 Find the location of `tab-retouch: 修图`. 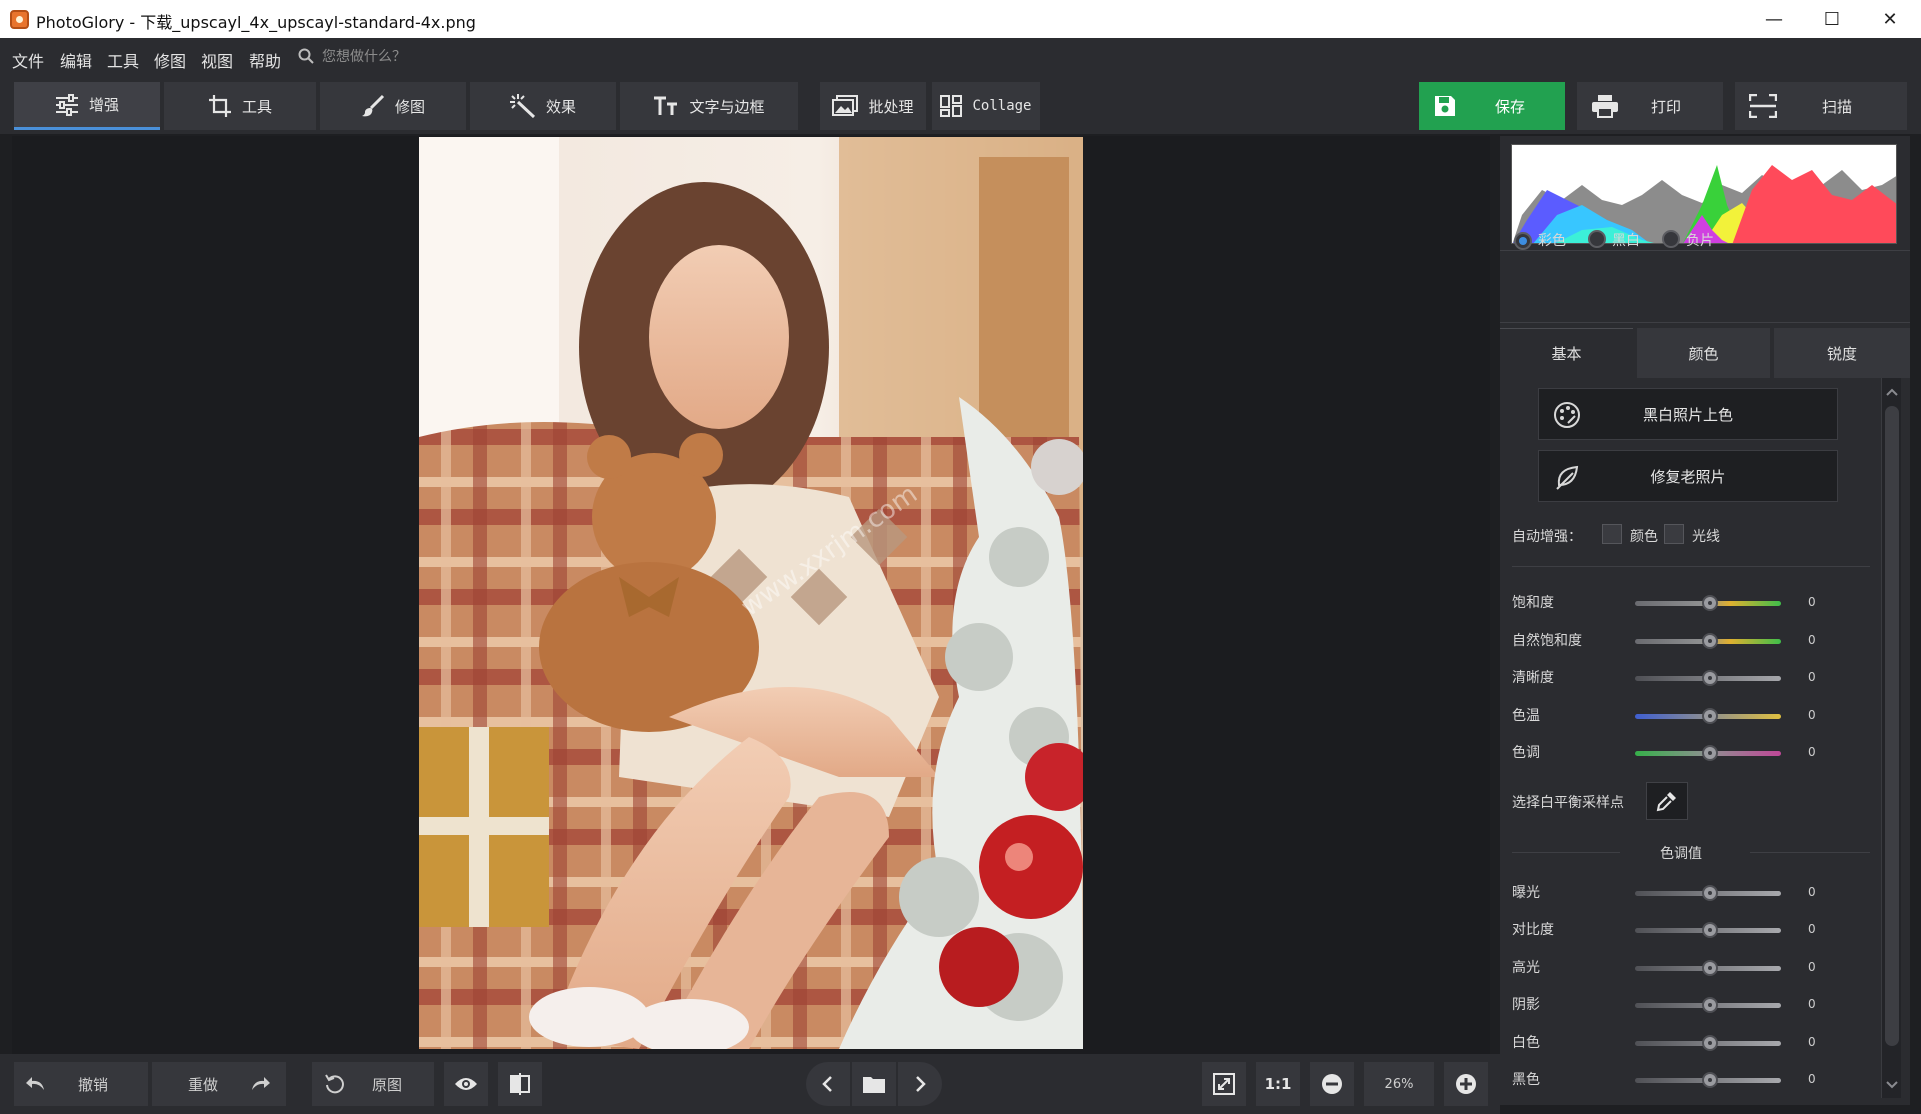

tab-retouch: 修图 is located at coordinates (393, 106).